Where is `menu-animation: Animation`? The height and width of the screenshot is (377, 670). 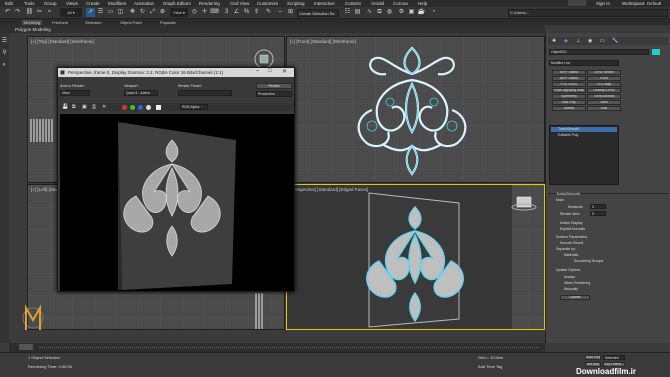 menu-animation: Animation is located at coordinates (144, 3).